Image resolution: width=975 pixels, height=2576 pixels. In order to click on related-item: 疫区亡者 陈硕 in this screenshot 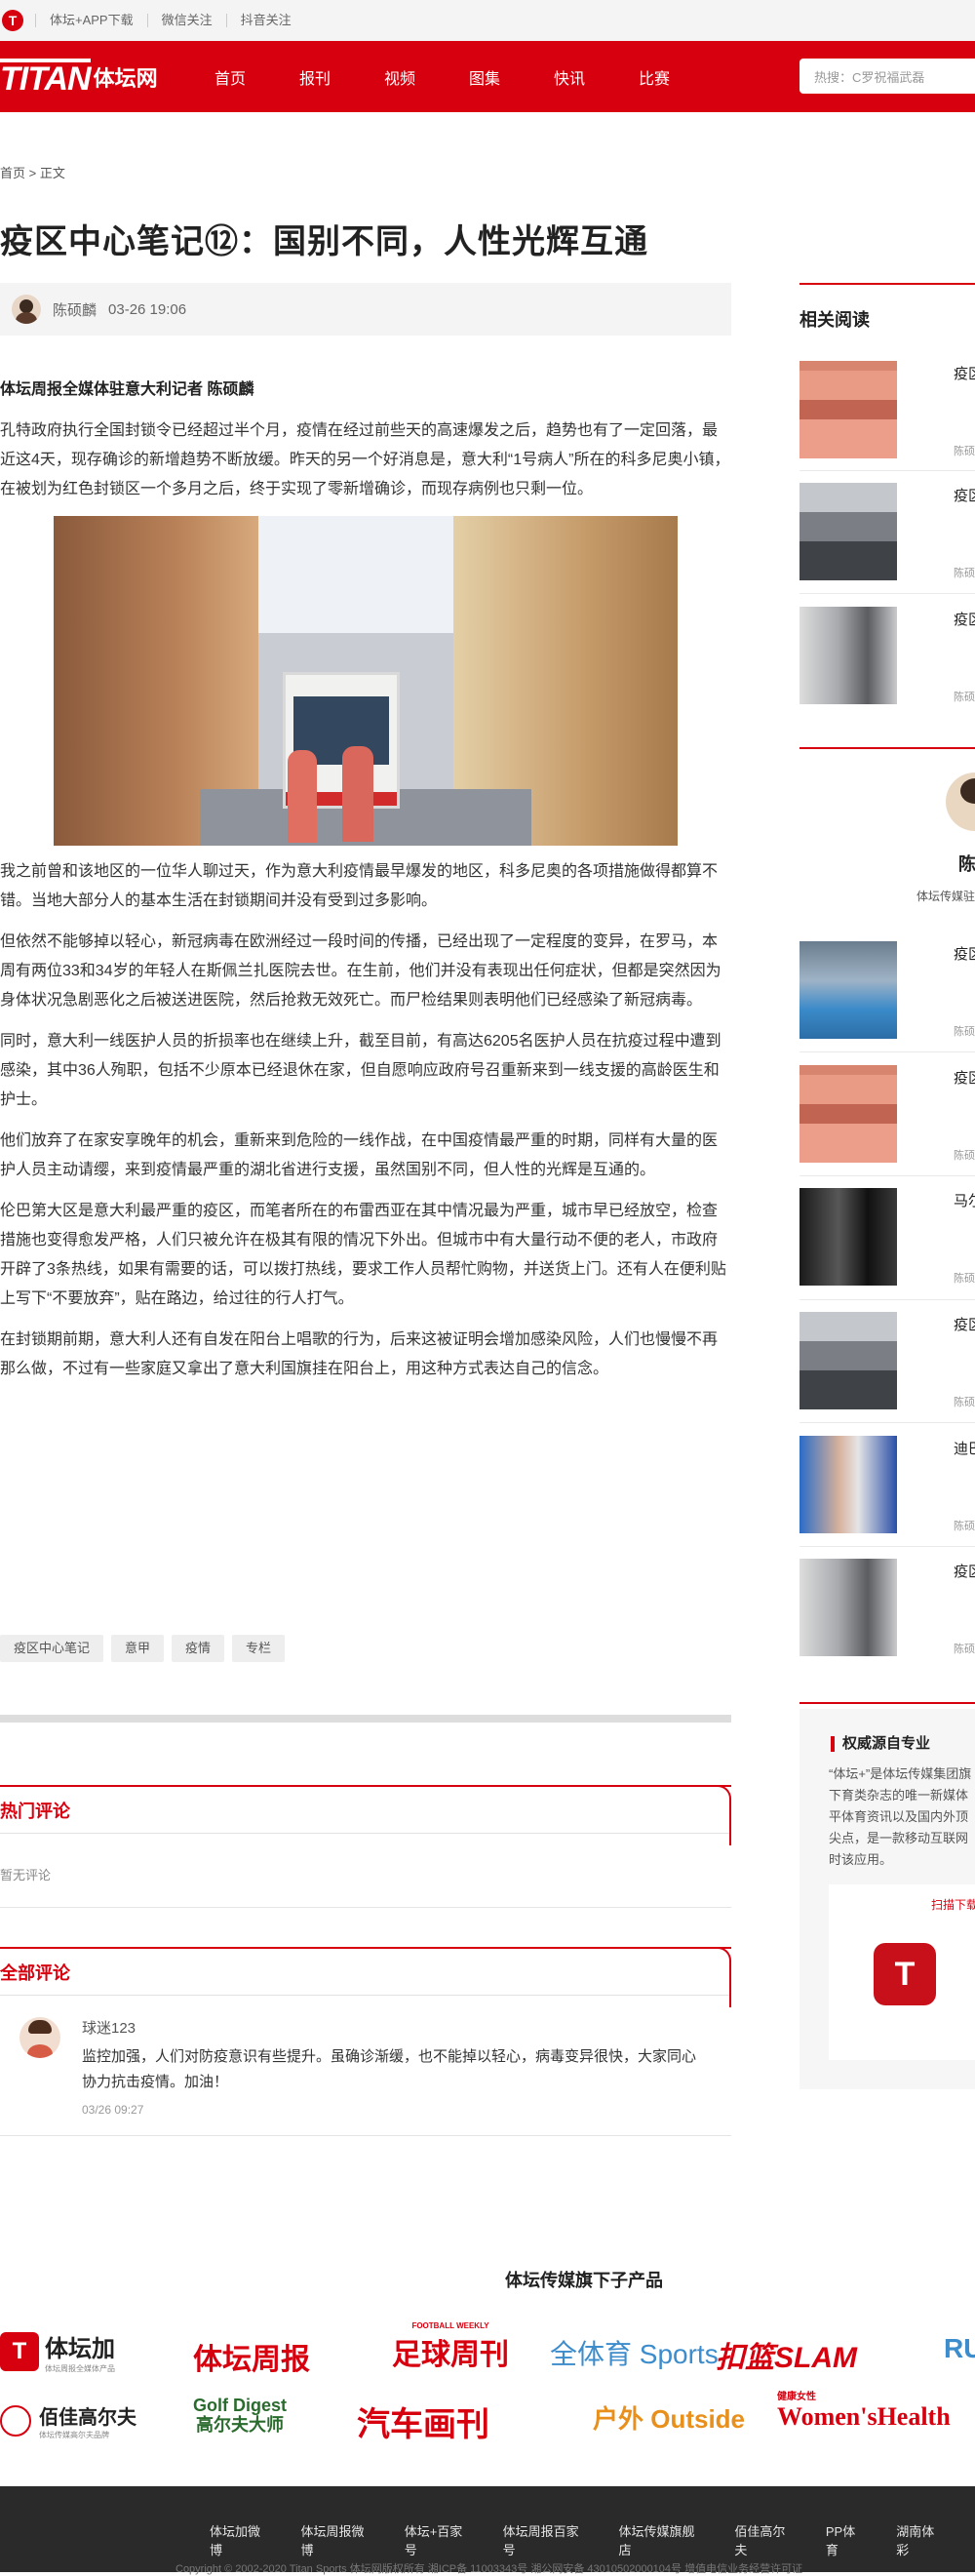, I will do `click(887, 409)`.